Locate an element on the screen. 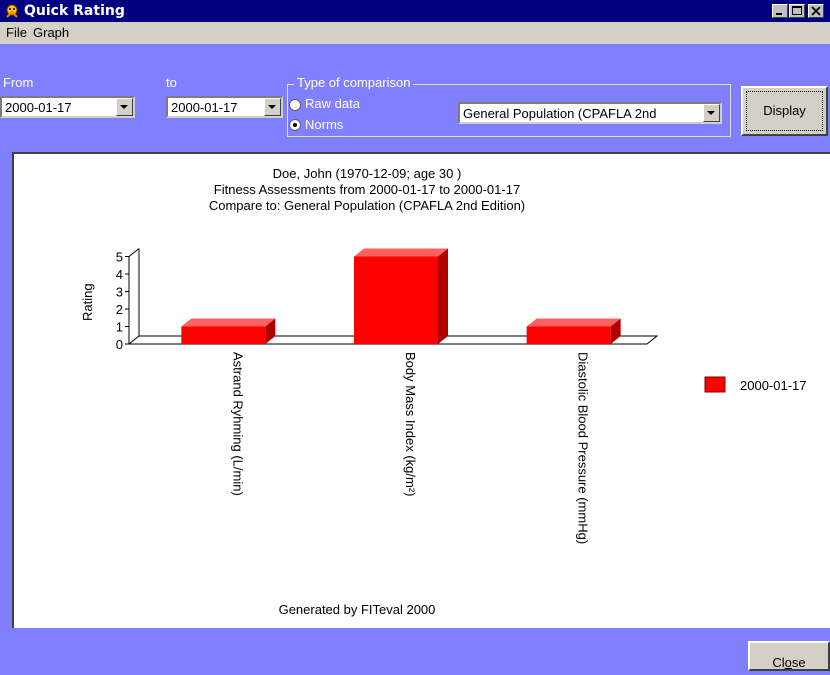 The width and height of the screenshot is (830, 675). chart-footer: Generated by FITeval 2000 is located at coordinates (357, 609).